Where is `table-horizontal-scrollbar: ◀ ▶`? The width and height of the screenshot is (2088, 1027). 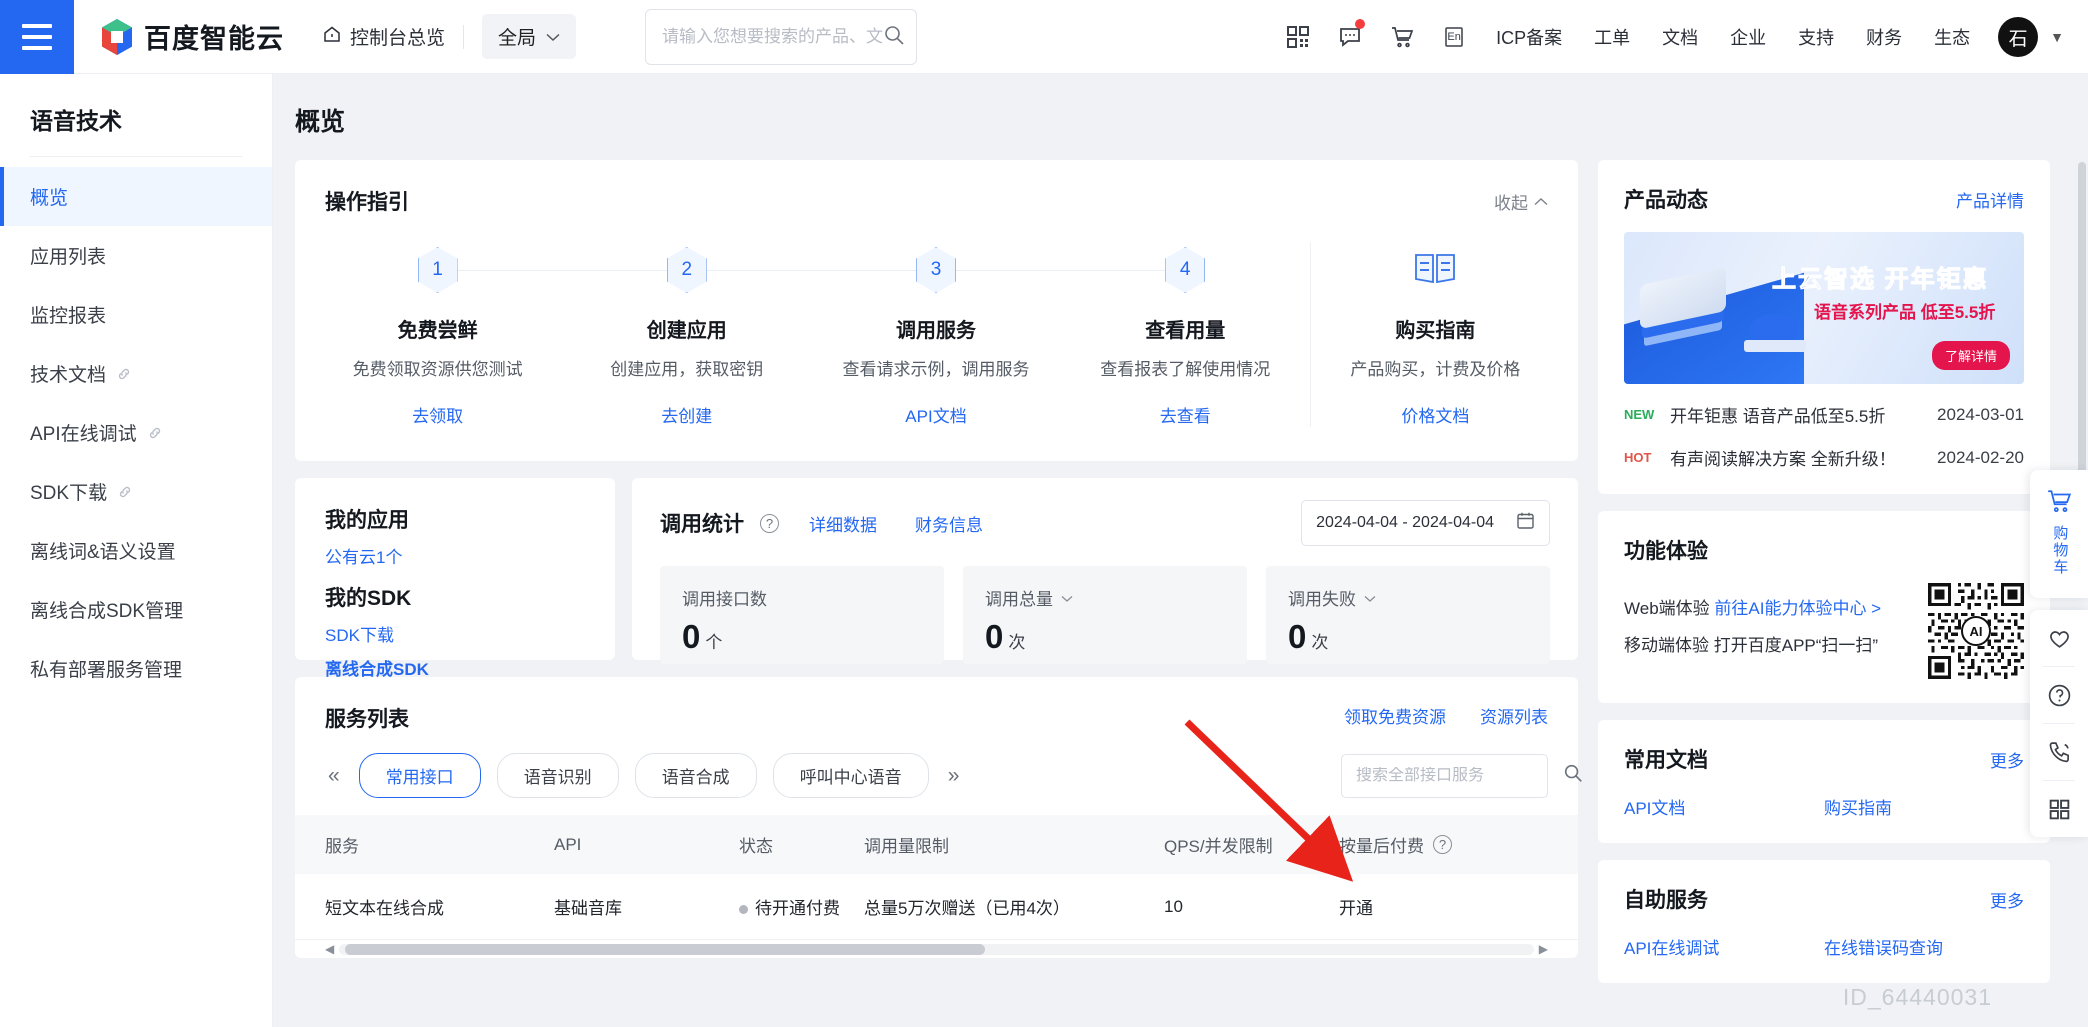
table-horizontal-scrollbar: ◀ ▶ is located at coordinates (936, 949).